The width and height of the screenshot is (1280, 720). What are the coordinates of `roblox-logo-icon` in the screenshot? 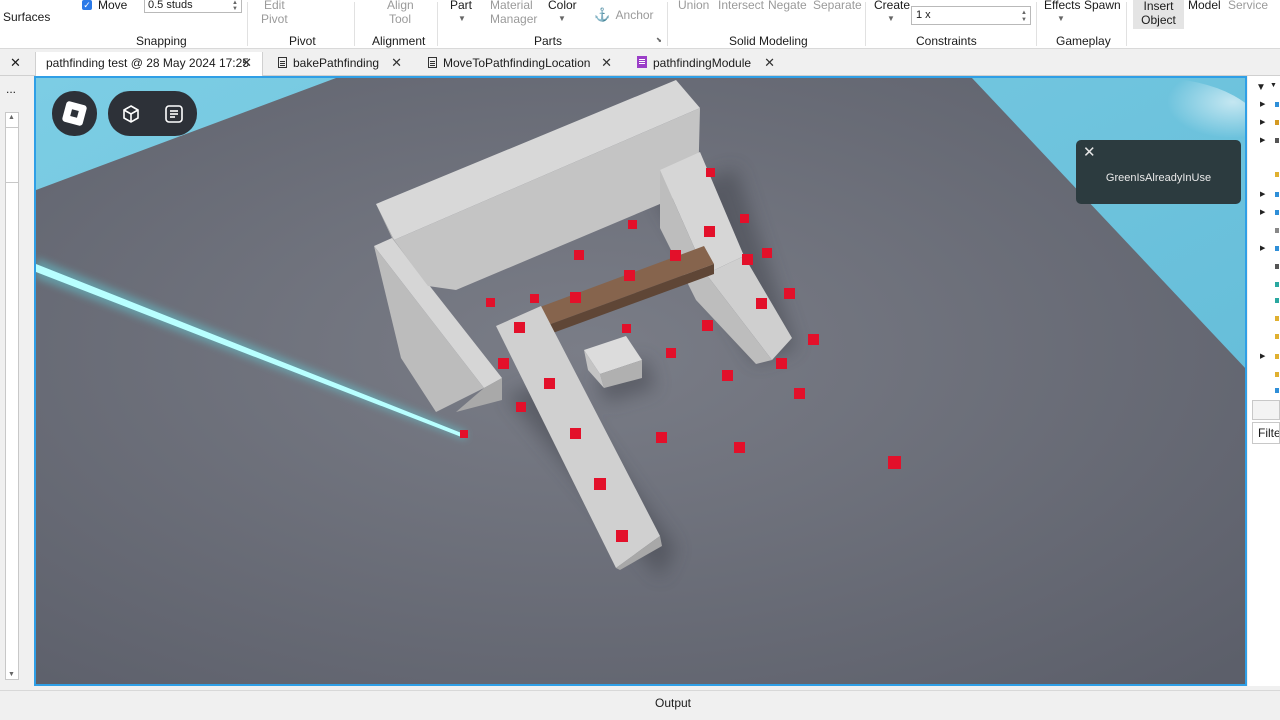 It's located at (74, 113).